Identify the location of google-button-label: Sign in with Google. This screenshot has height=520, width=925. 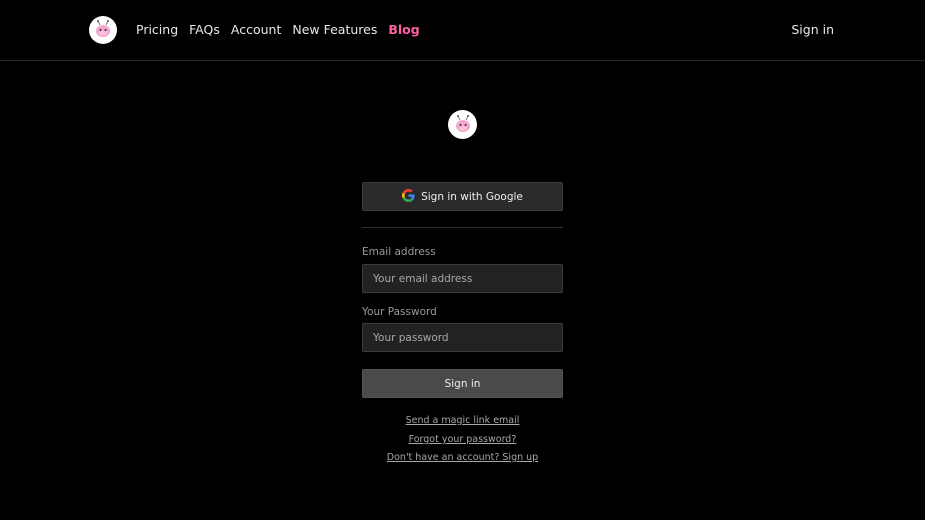
(472, 196).